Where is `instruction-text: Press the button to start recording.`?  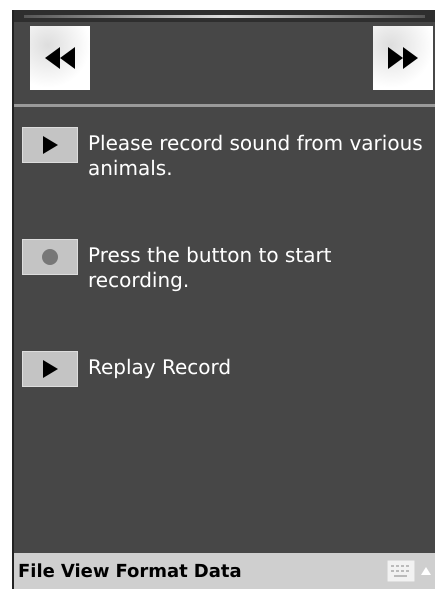
instruction-text: Press the button to start recording. is located at coordinates (210, 267).